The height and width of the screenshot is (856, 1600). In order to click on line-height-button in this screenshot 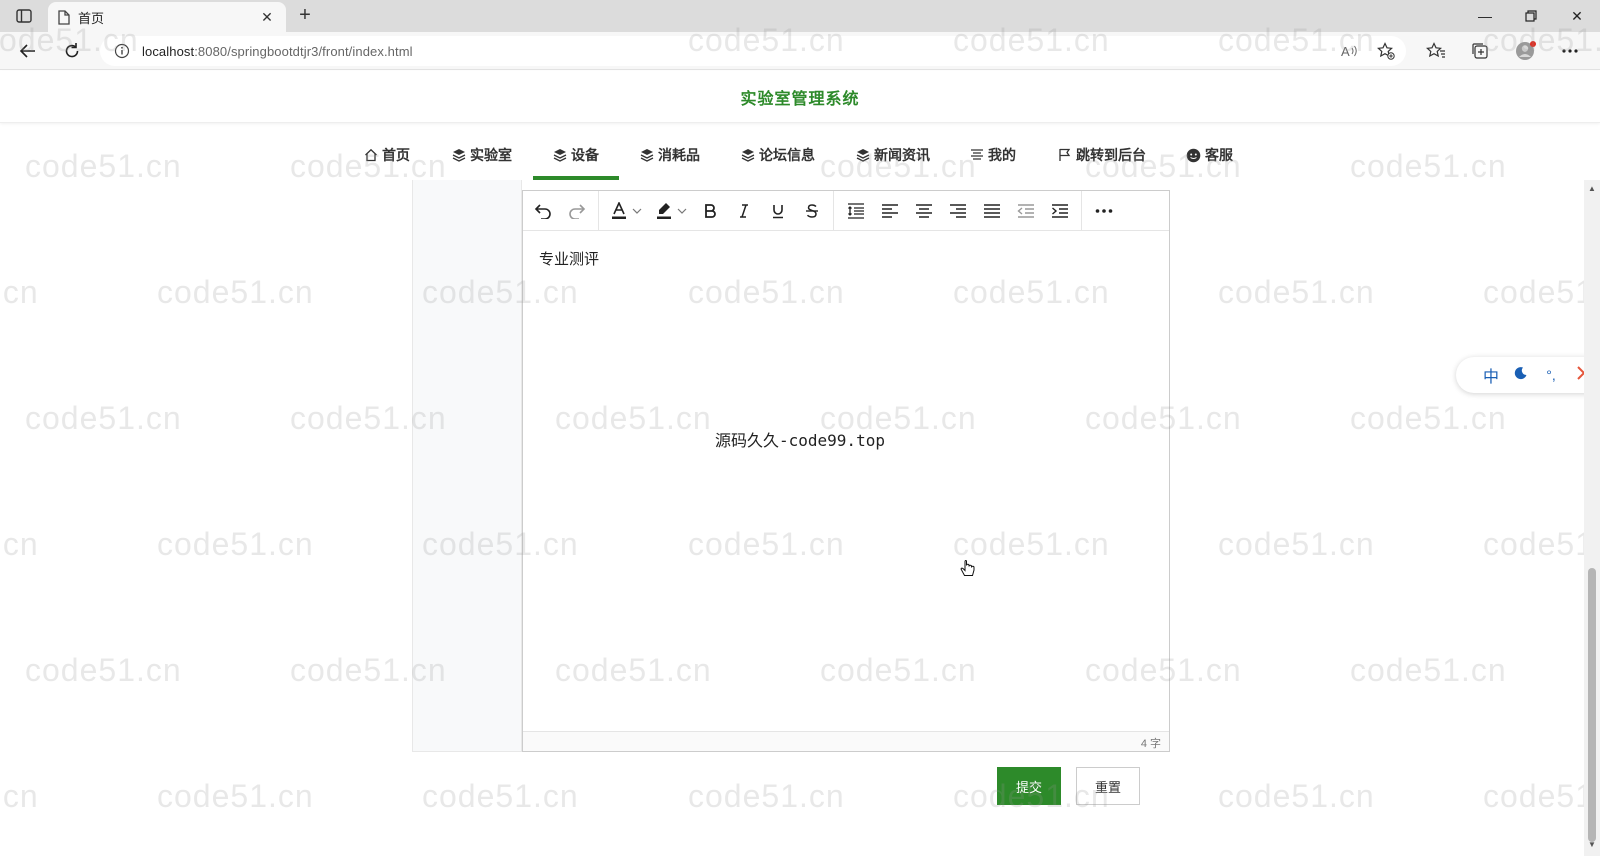, I will do `click(856, 211)`.